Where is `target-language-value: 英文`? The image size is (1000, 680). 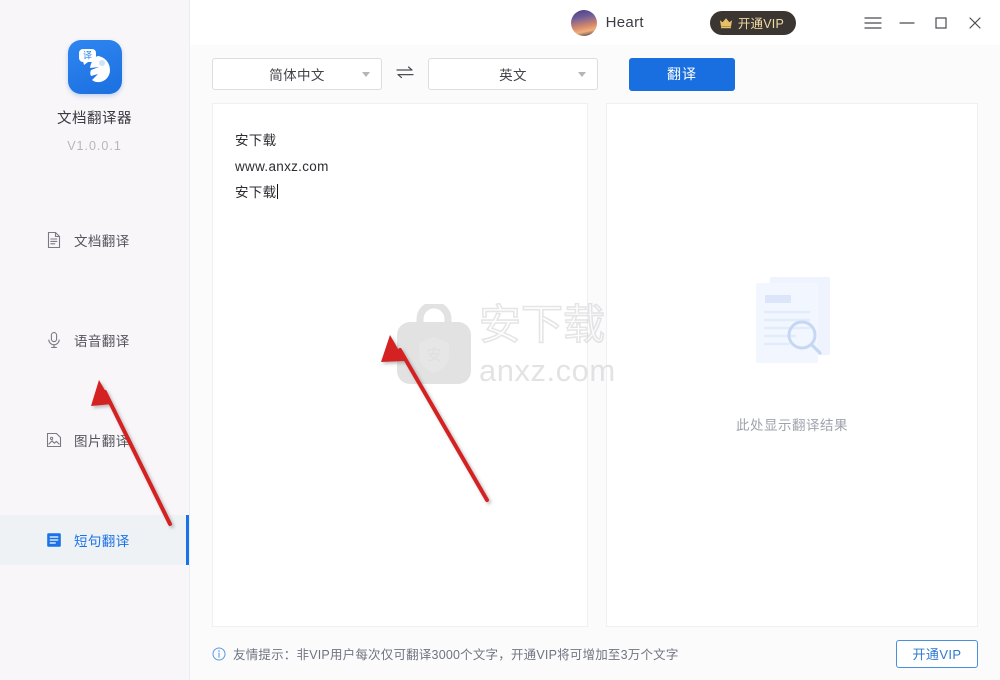
target-language-value: 英文 is located at coordinates (513, 75).